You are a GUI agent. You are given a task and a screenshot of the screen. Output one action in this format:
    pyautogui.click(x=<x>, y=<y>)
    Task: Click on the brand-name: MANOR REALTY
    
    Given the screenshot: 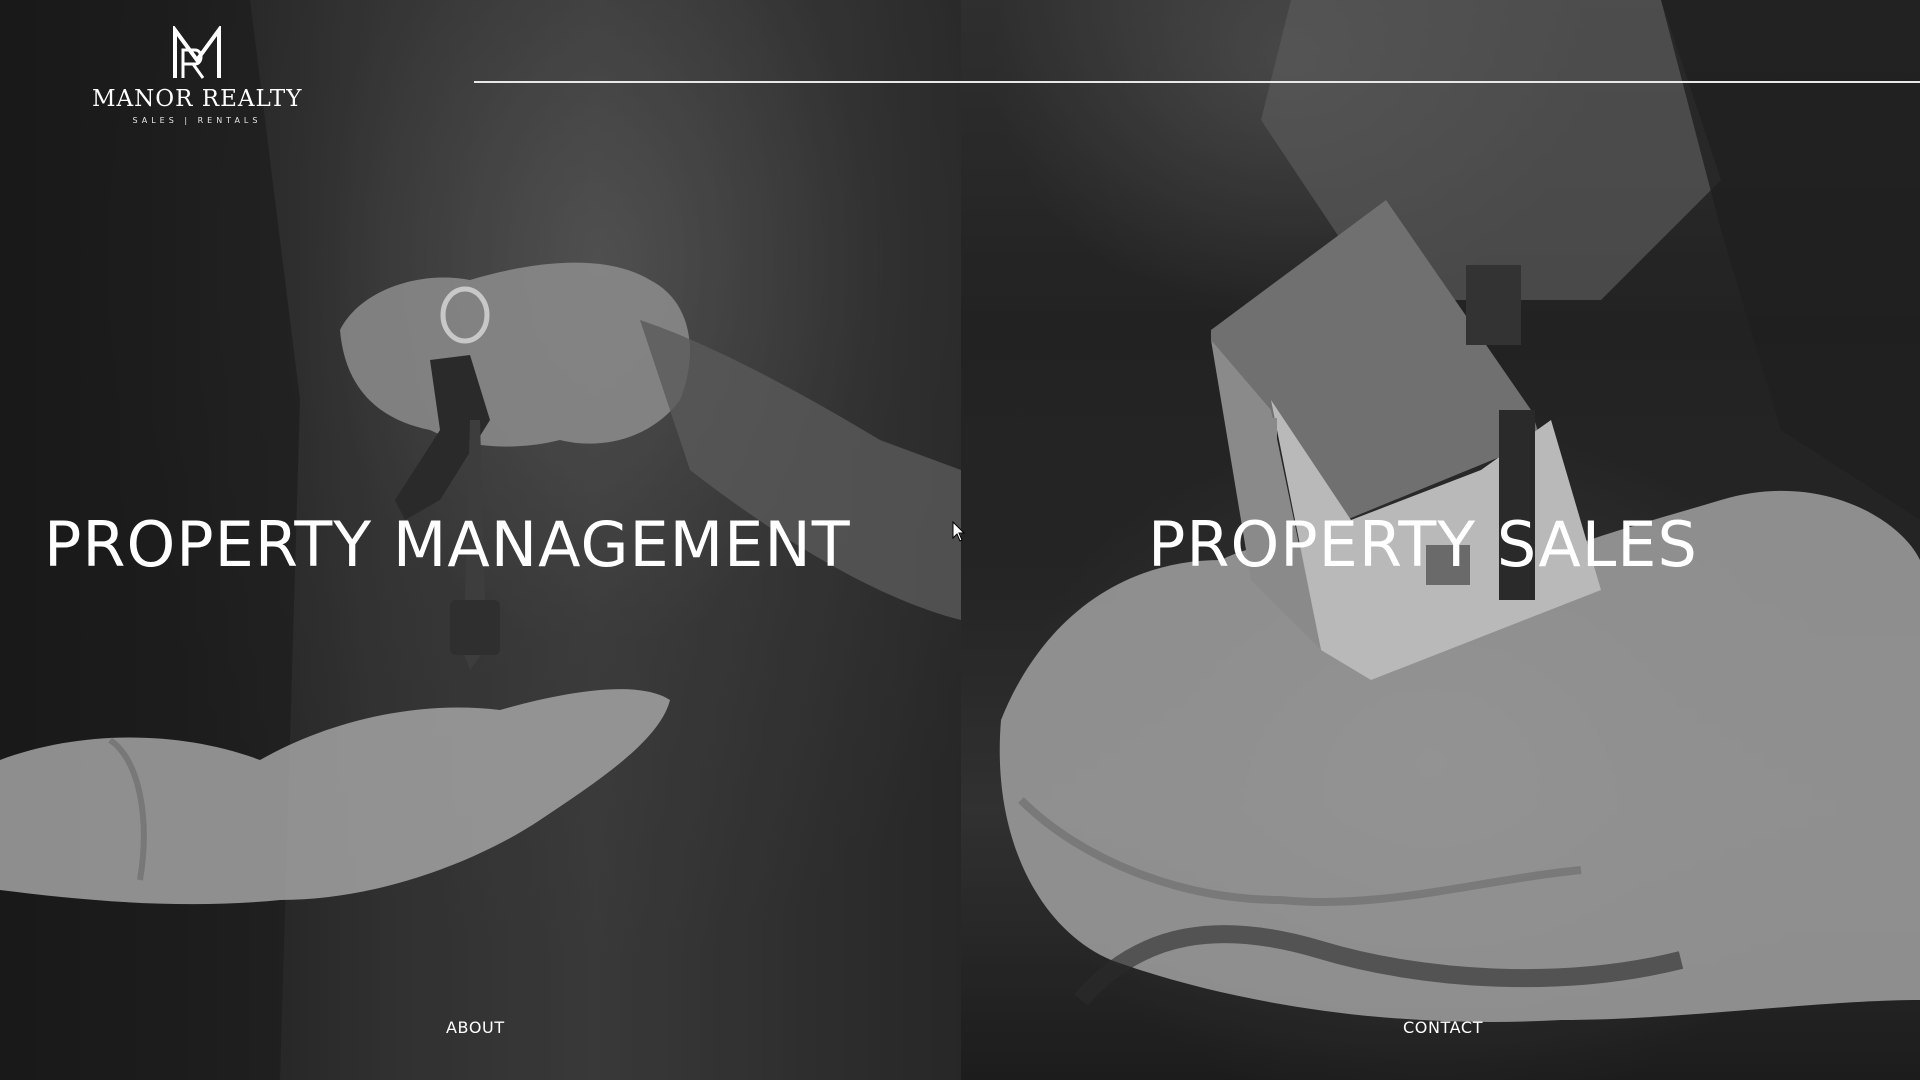 What is the action you would take?
    pyautogui.click(x=197, y=99)
    